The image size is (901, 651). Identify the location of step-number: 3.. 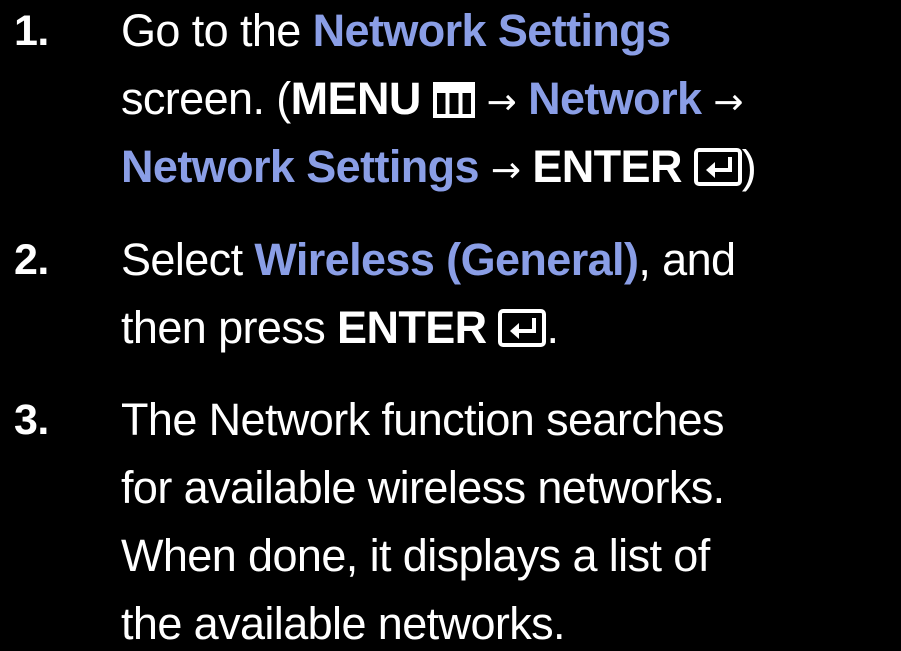
(31, 420).